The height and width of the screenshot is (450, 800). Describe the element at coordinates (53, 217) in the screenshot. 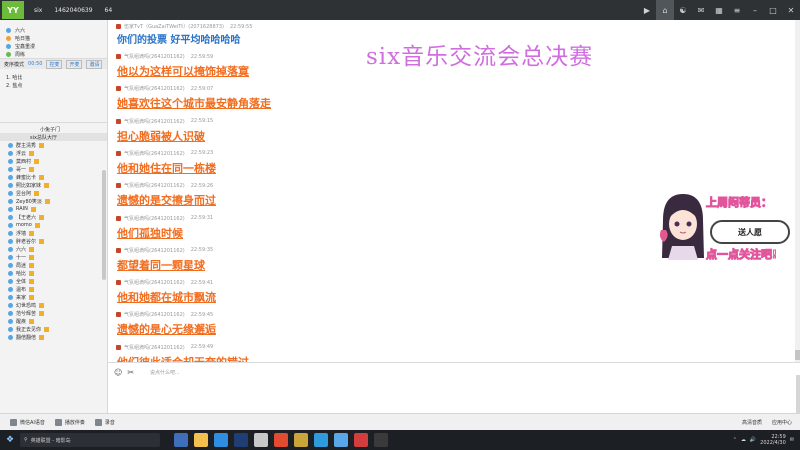

I see `user-list-item: 【王老六` at that location.